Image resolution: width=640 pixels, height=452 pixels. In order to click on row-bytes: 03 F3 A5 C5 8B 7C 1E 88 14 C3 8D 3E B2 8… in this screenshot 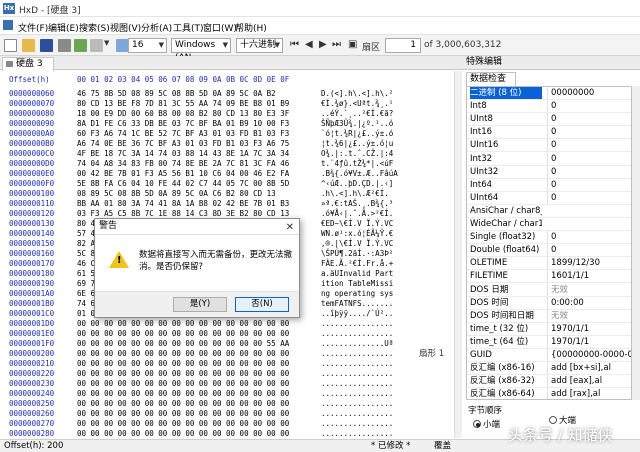, I will do `click(183, 213)`.